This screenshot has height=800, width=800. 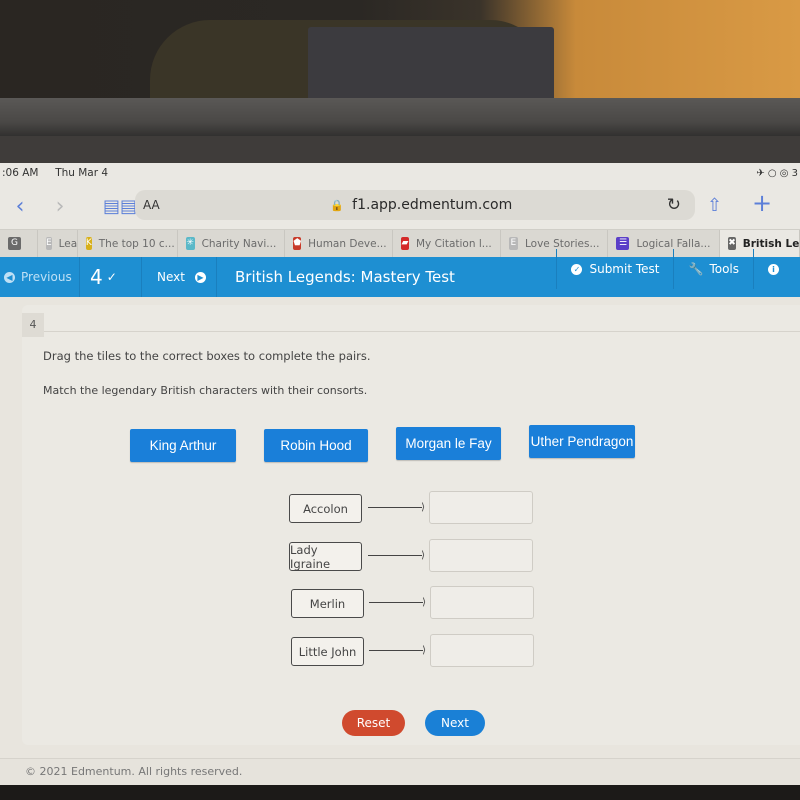 I want to click on lock-icon: 🔒, so click(x=337, y=205).